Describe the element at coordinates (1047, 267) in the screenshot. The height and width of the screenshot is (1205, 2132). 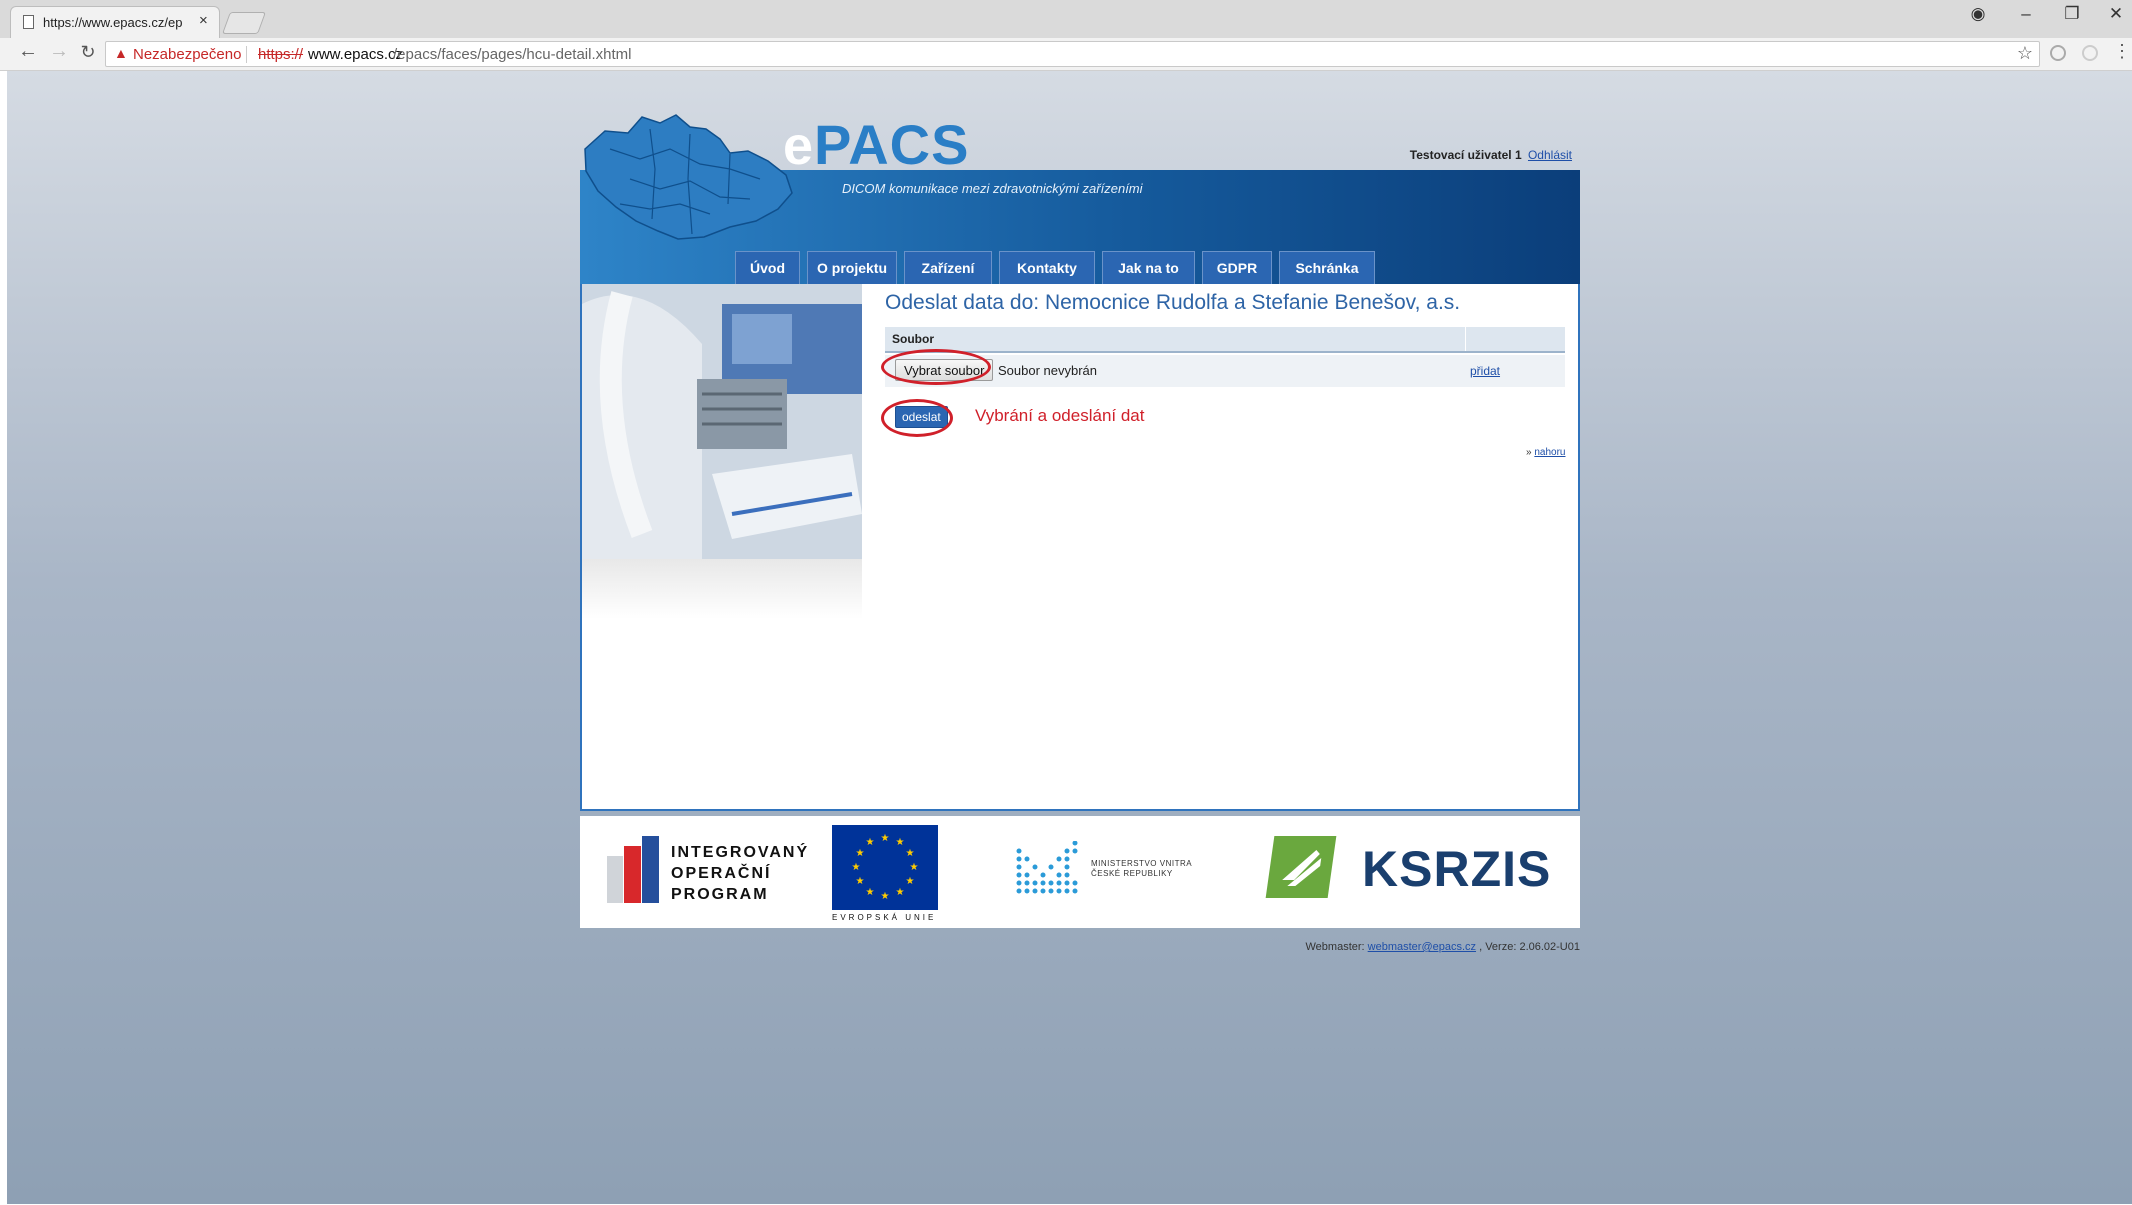
I see `nav-kontakty: Kontakty` at that location.